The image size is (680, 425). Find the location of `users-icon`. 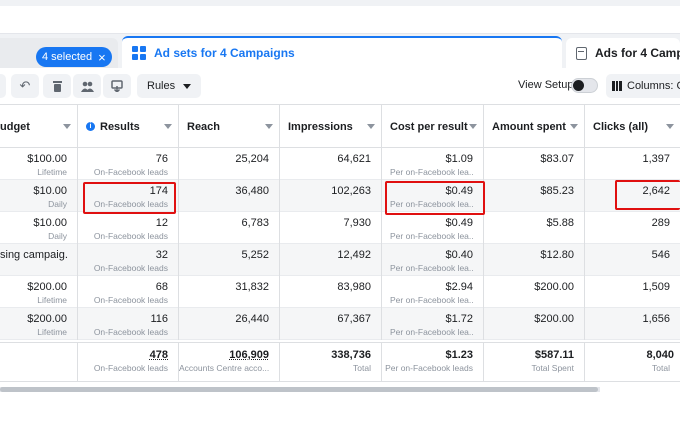

users-icon is located at coordinates (87, 86).